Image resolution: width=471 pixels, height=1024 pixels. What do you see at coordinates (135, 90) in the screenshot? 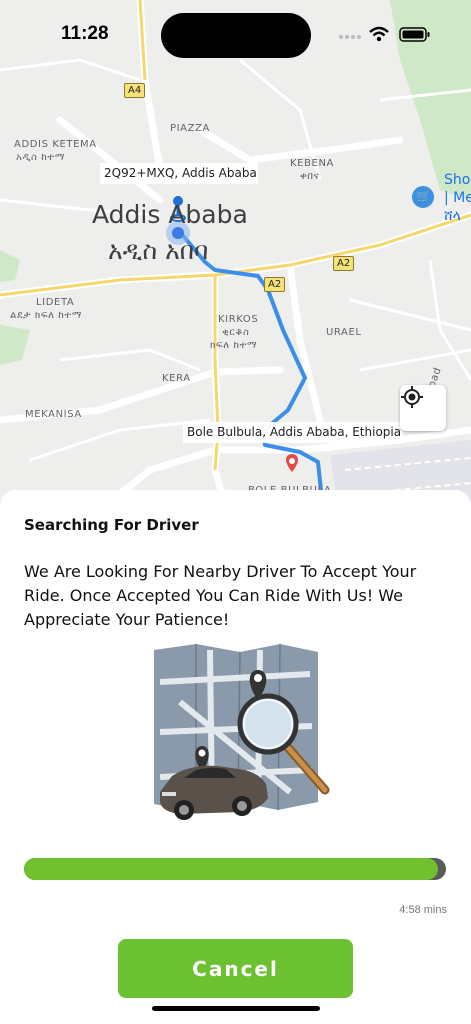
I see `road-shield-a4: A4` at bounding box center [135, 90].